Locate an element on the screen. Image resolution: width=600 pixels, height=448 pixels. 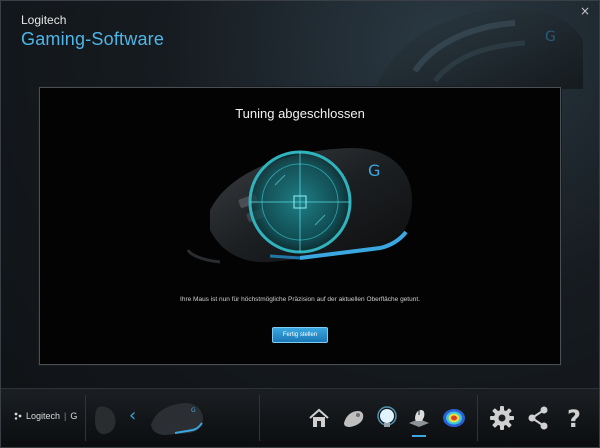
background-mouse-image: G is located at coordinates (479, 49).